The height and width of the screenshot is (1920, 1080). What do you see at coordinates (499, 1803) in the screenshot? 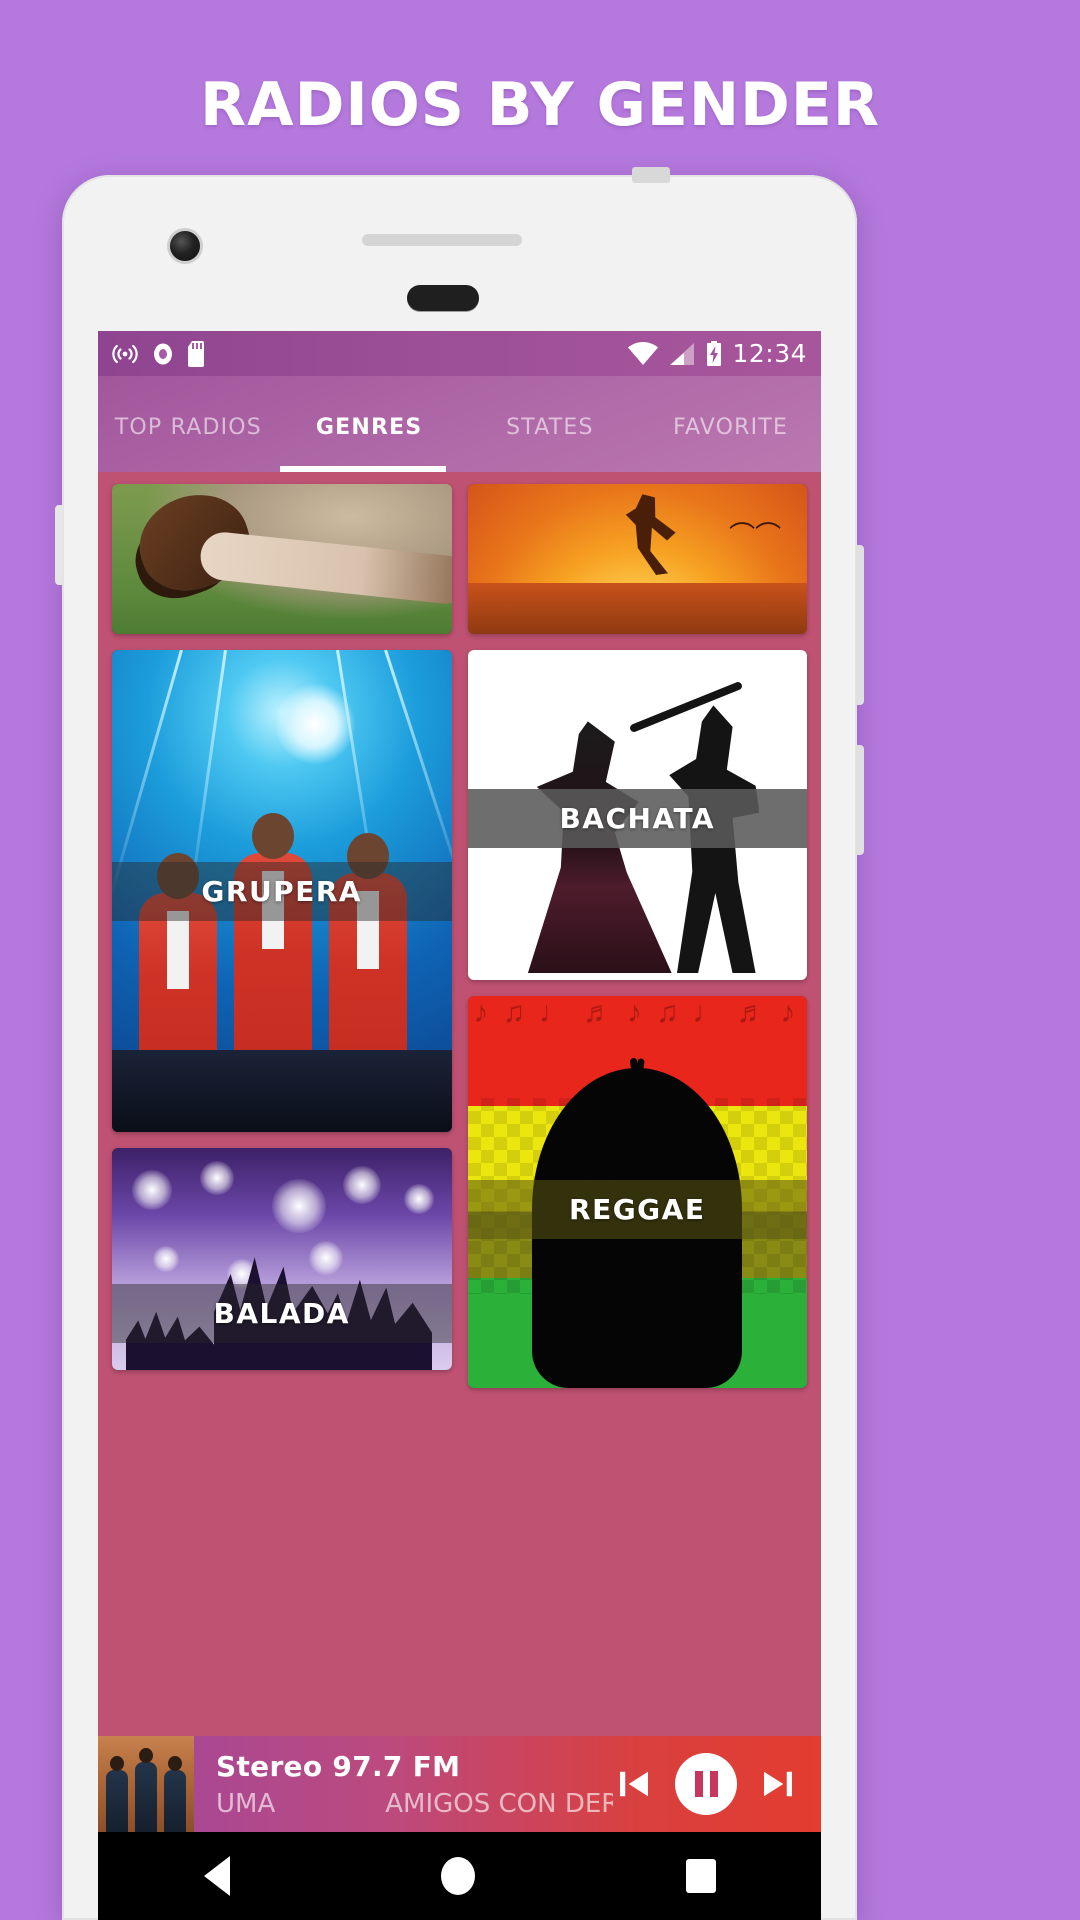
I see `player-subtitle-right: AMIGOS CON DER` at bounding box center [499, 1803].